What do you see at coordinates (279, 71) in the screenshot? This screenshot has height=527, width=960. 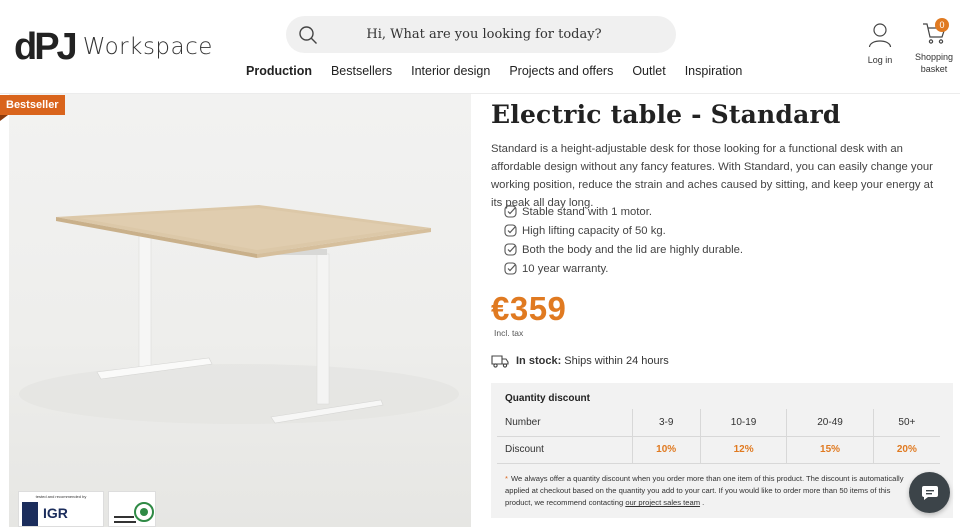 I see `nav-item-production: Production` at bounding box center [279, 71].